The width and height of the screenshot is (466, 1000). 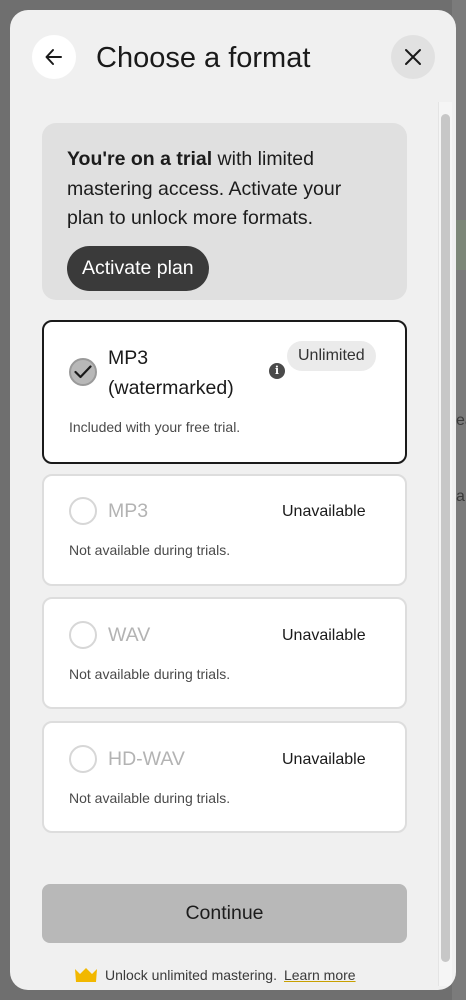 I want to click on continue-button: Continue, so click(x=224, y=913).